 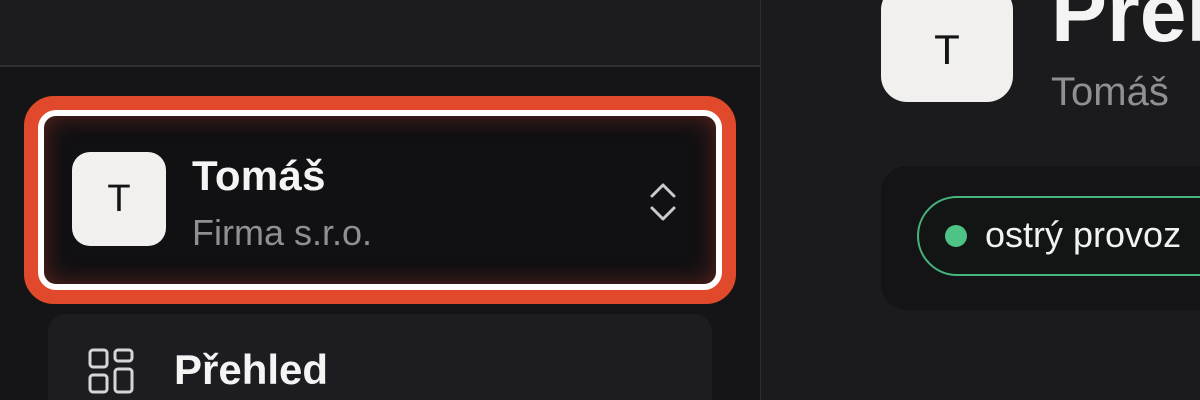 What do you see at coordinates (119, 199) in the screenshot?
I see `workspace-avatar: T` at bounding box center [119, 199].